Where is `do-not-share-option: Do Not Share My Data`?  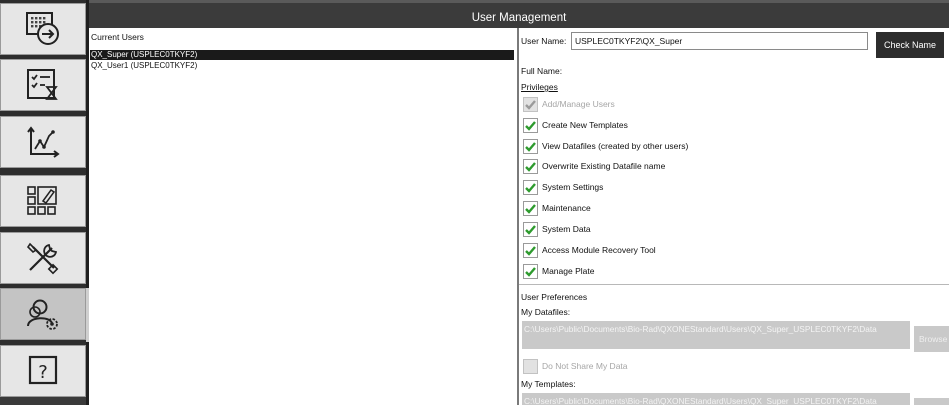 do-not-share-option: Do Not Share My Data is located at coordinates (575, 366).